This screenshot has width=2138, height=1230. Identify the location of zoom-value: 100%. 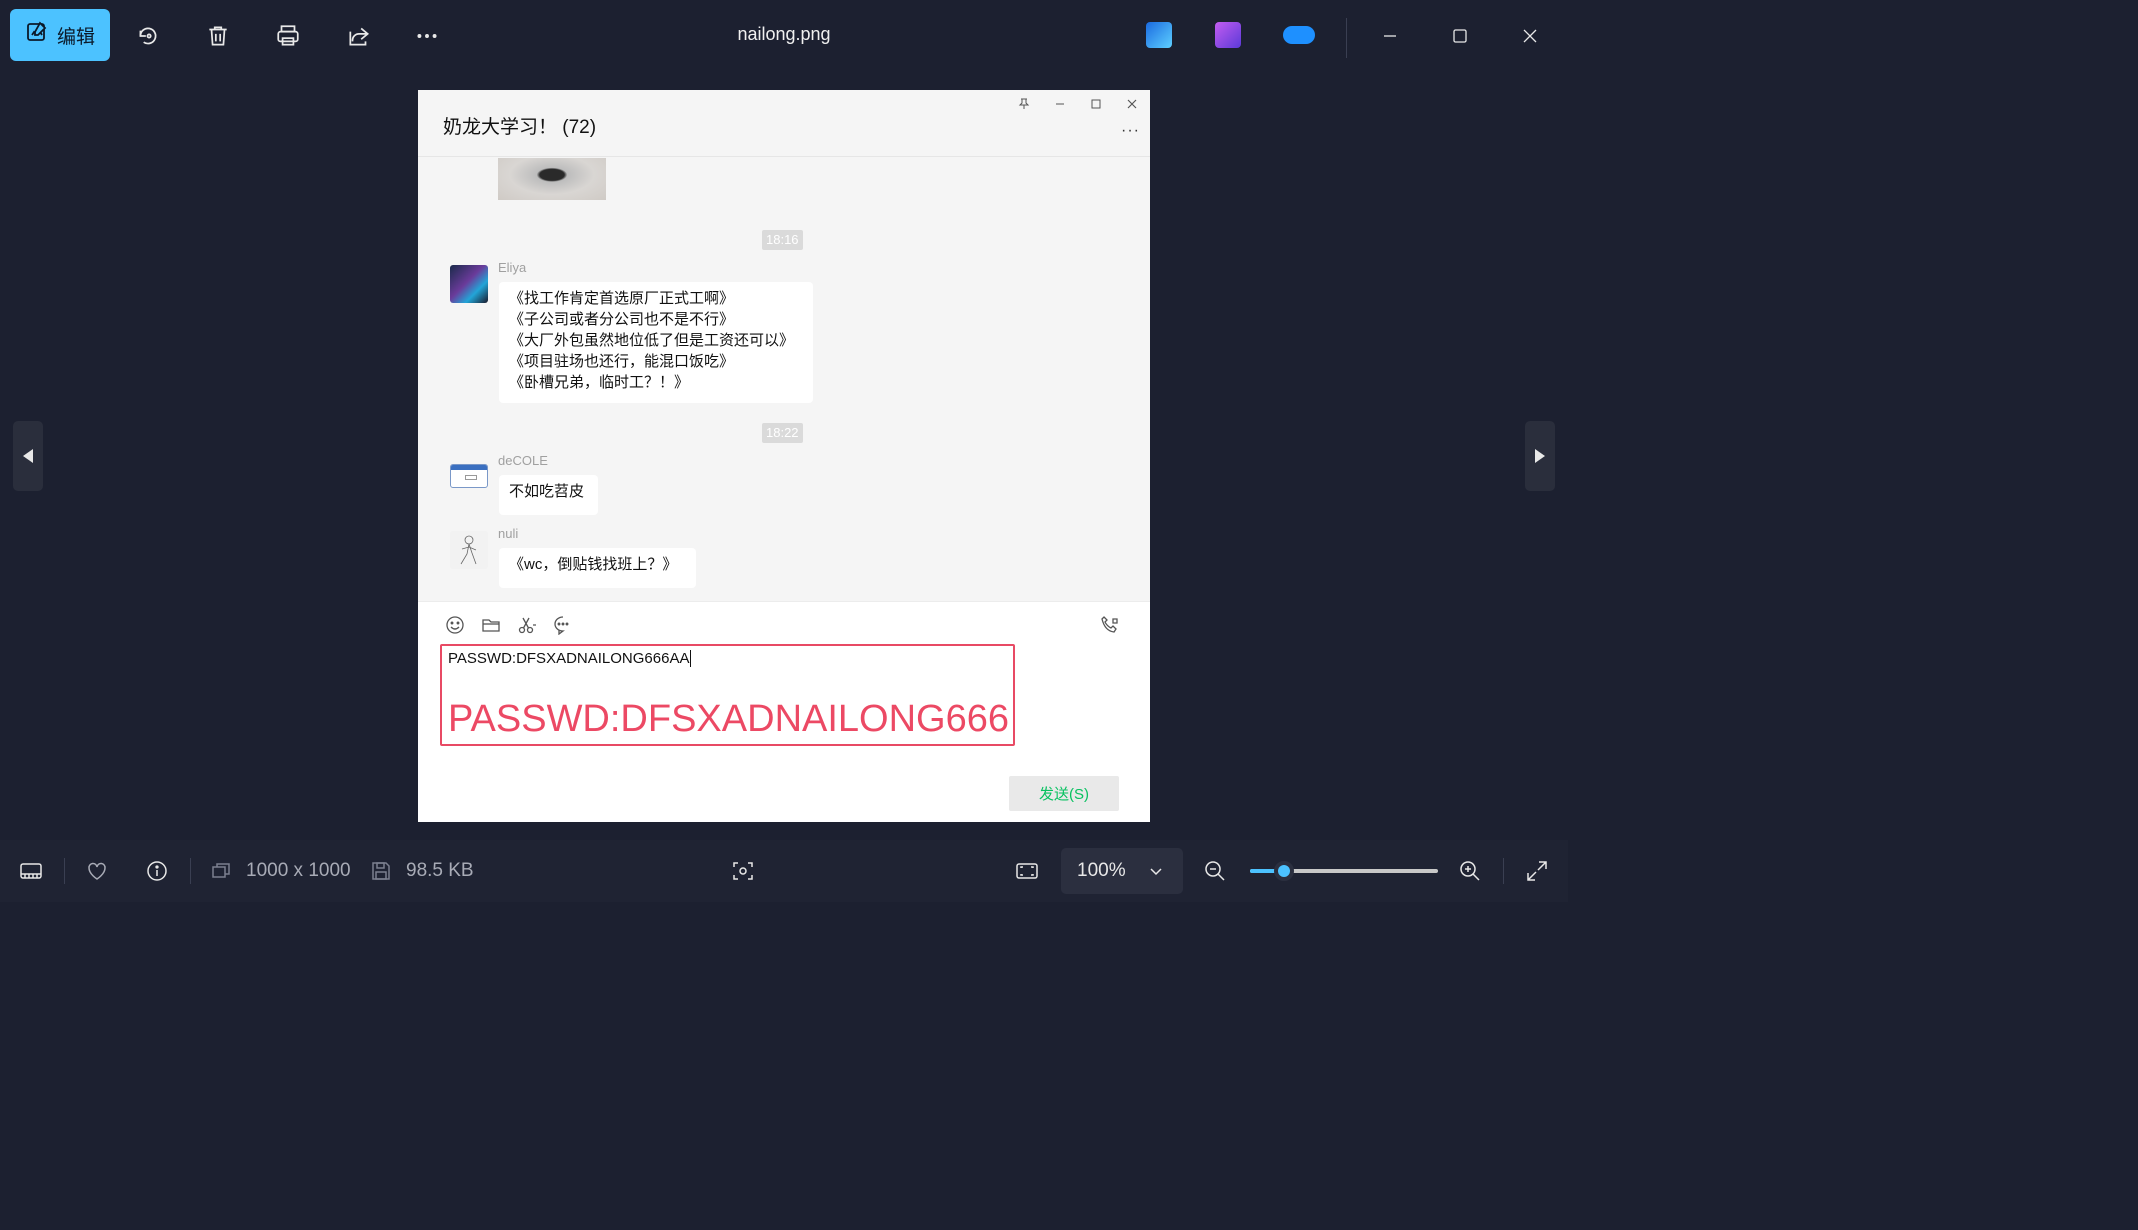
(1101, 870).